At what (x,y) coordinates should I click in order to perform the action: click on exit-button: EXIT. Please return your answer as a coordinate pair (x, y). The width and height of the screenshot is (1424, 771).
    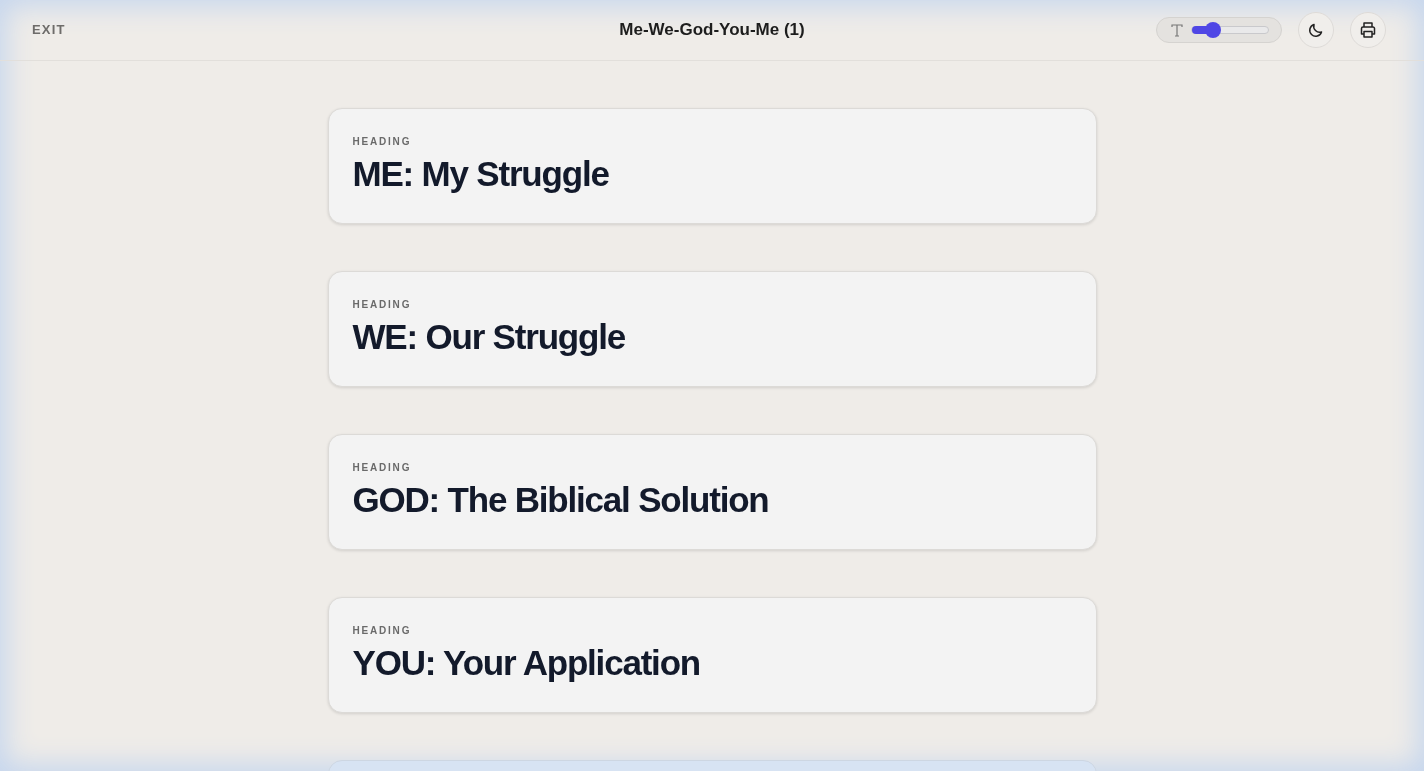
    Looking at the image, I should click on (49, 30).